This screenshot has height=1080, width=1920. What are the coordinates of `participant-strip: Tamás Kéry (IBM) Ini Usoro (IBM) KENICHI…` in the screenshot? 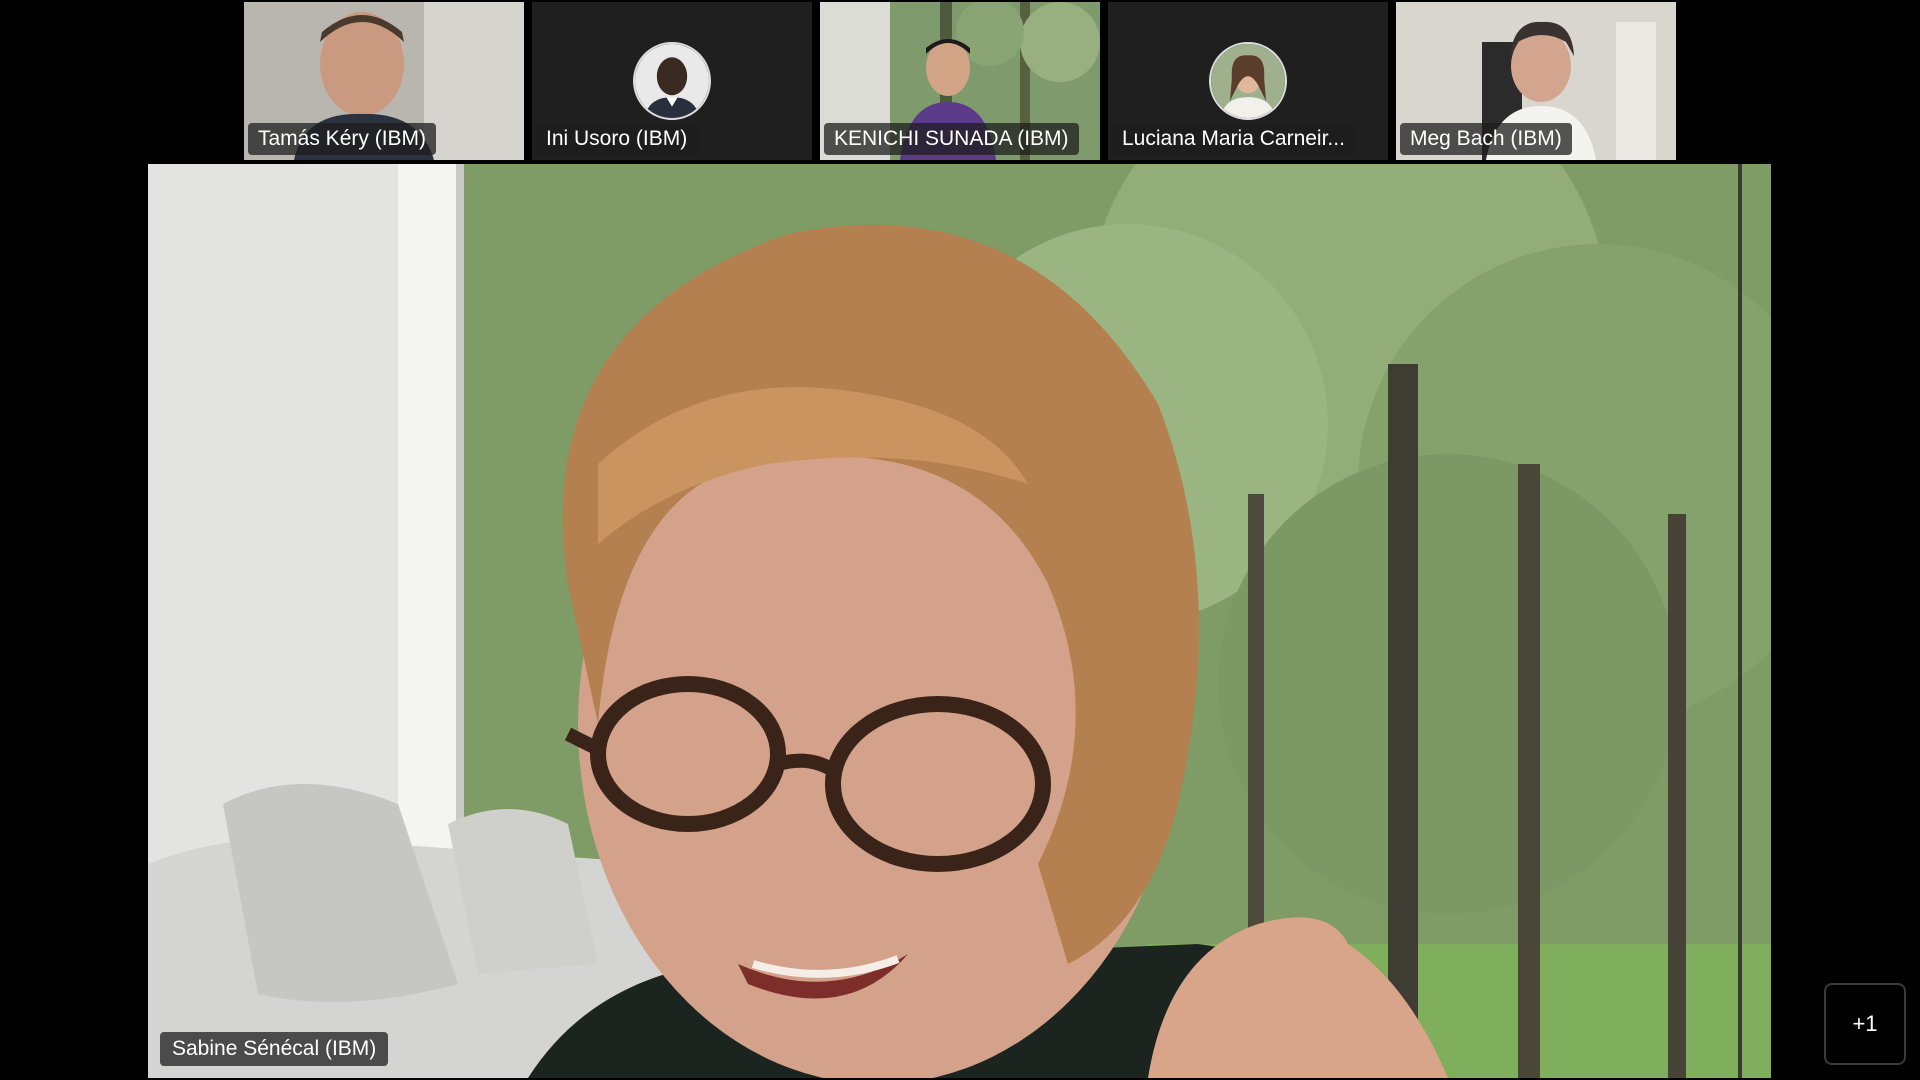 It's located at (960, 81).